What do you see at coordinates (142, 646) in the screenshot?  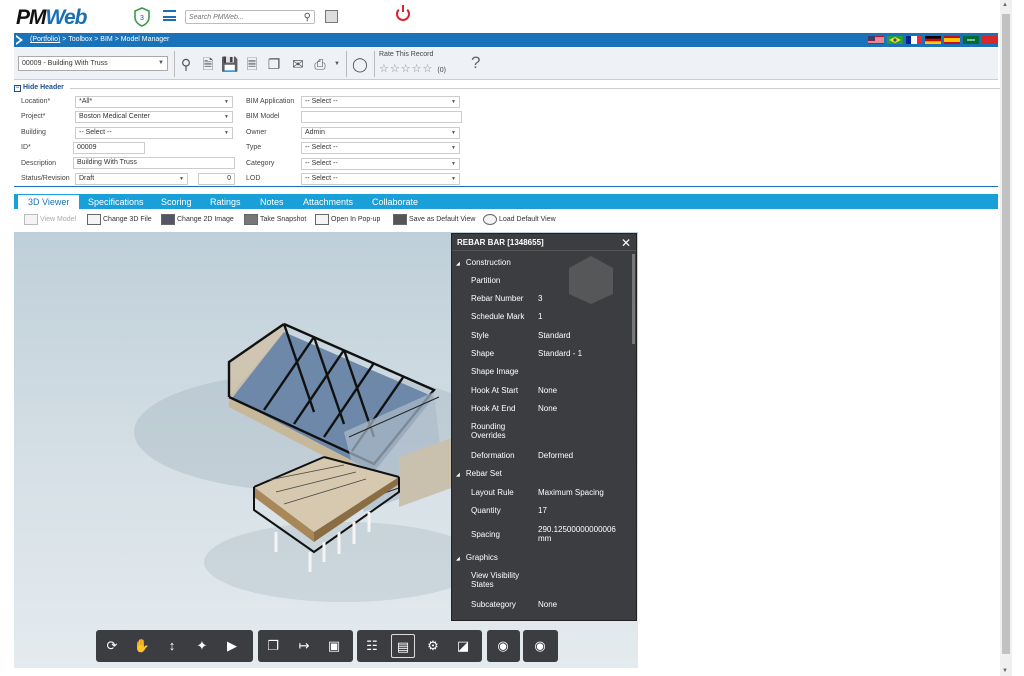 I see `pan-hand-icon: ✋` at bounding box center [142, 646].